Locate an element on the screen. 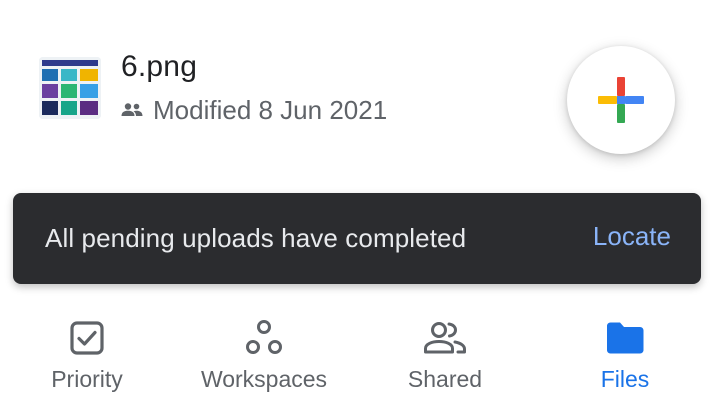  image-thumbnail is located at coordinates (70, 88).